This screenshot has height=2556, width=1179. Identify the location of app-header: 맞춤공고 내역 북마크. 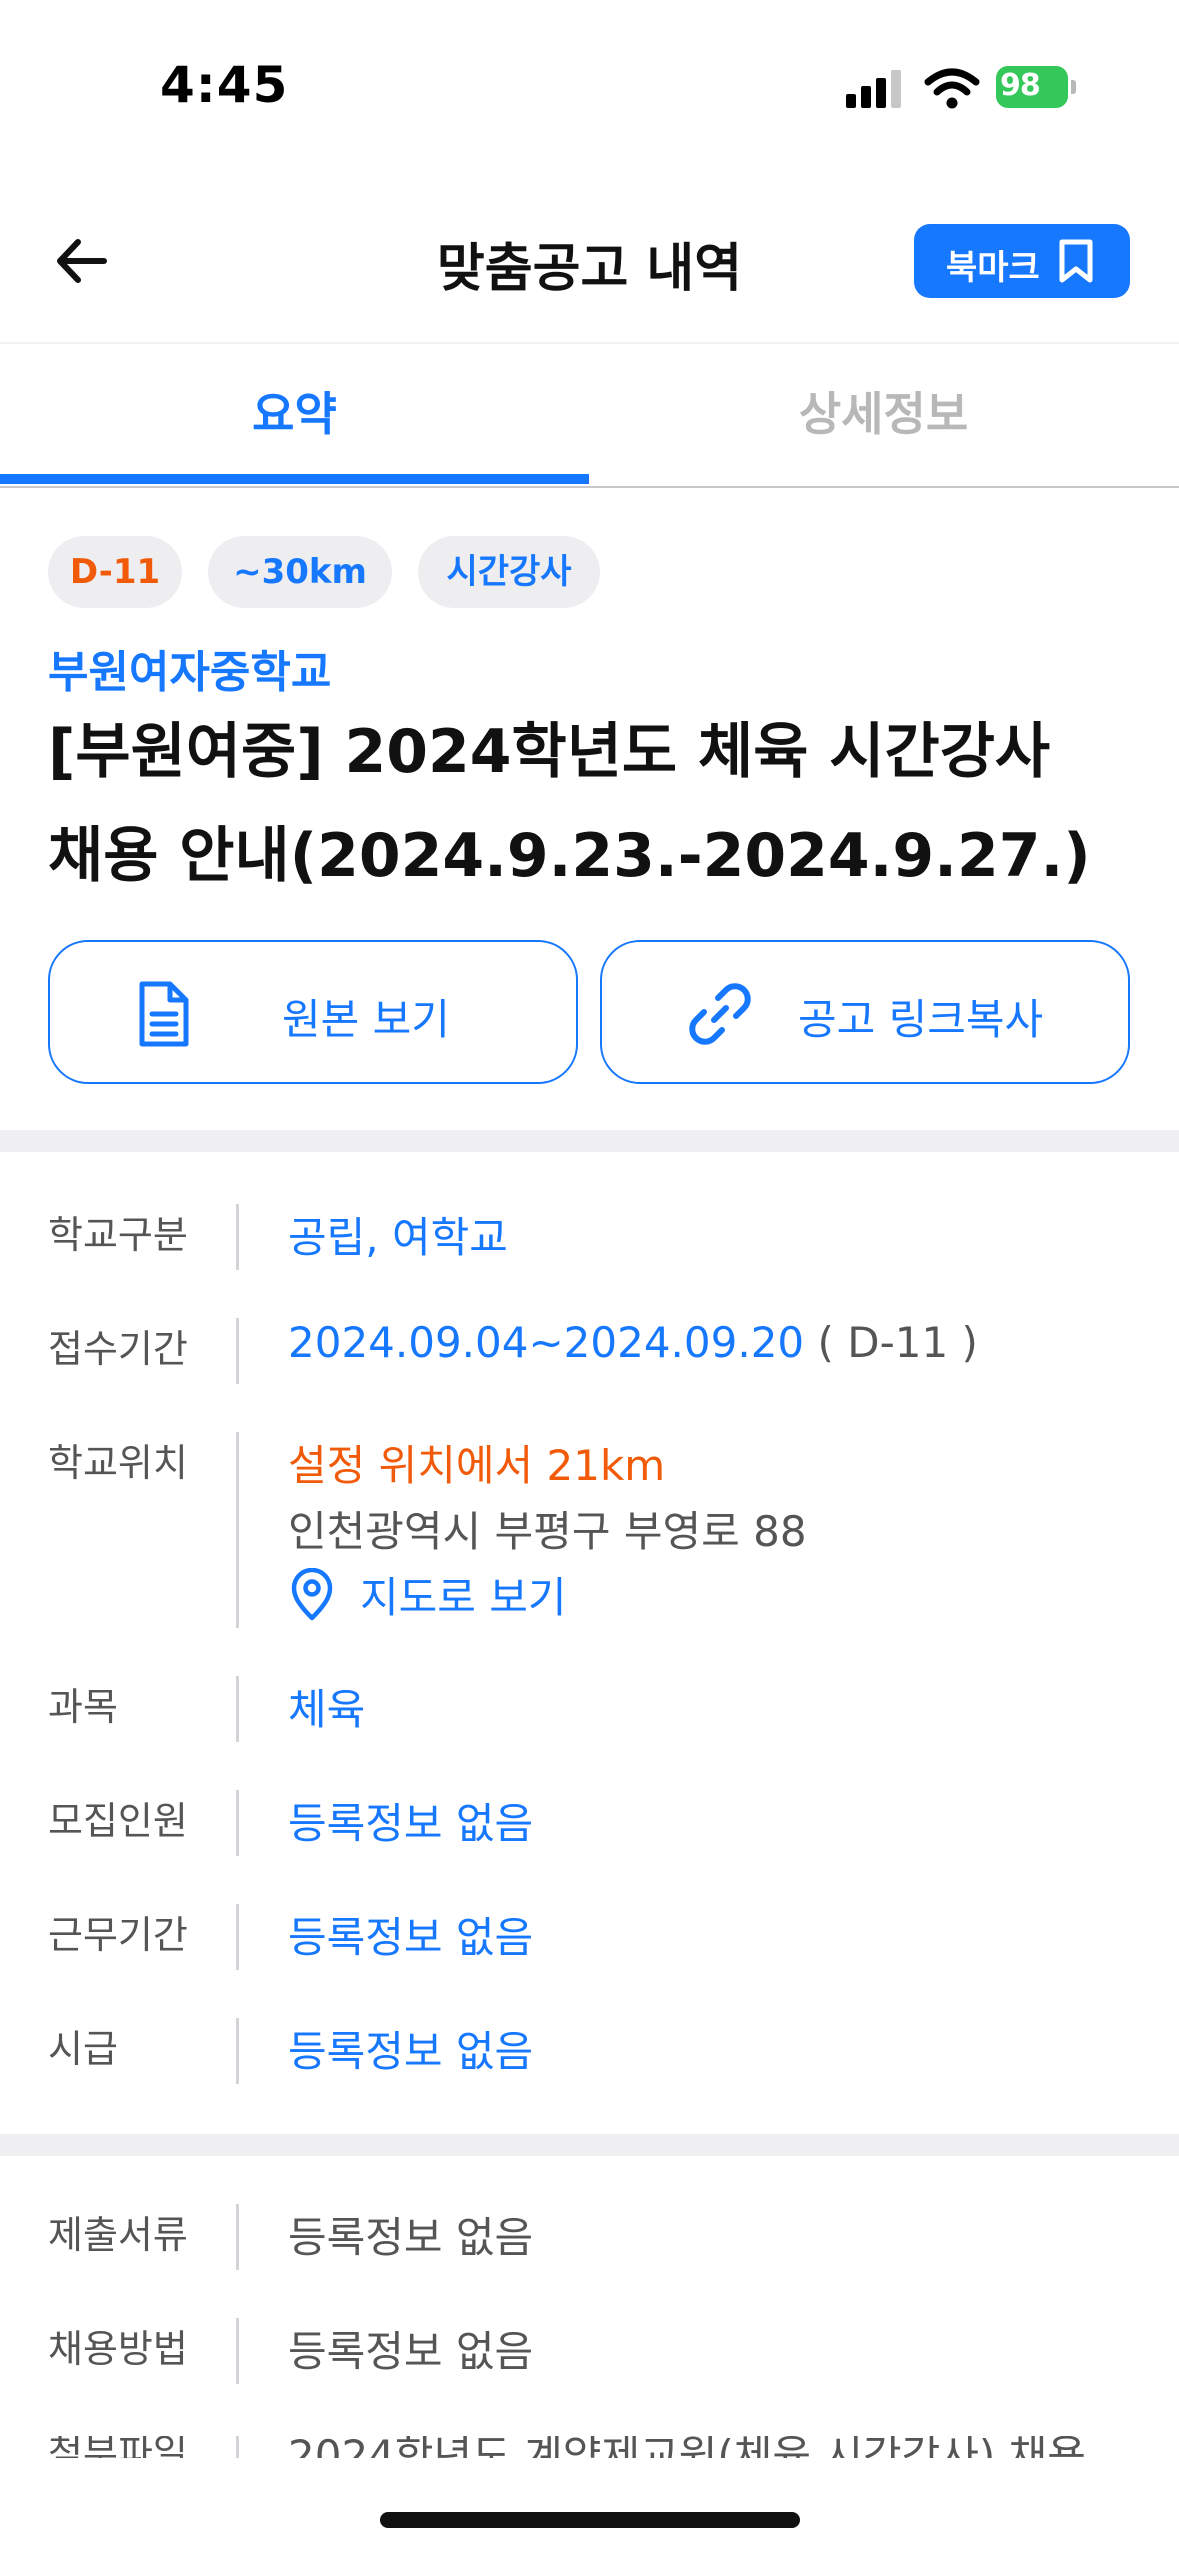
(589, 271).